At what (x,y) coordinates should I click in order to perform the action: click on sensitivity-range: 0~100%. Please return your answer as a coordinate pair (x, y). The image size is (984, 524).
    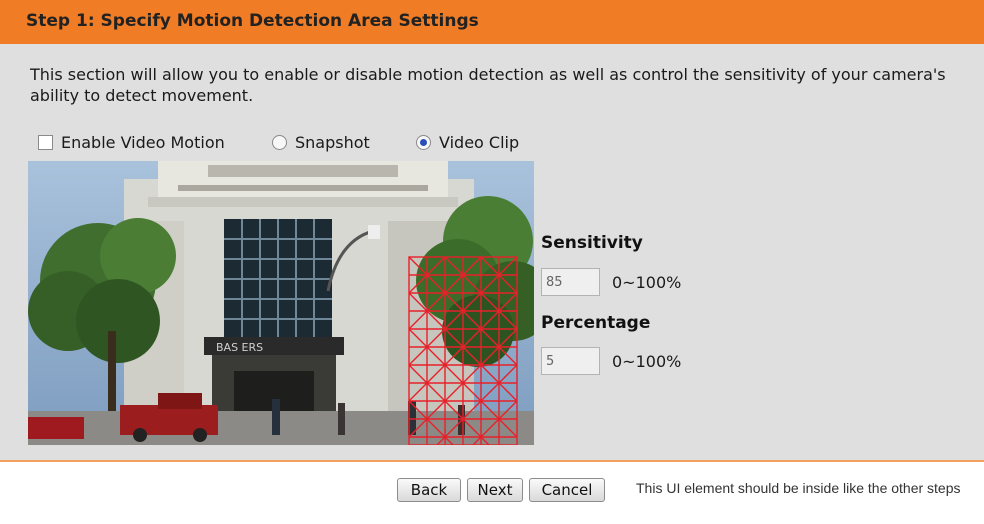
    Looking at the image, I should click on (647, 282).